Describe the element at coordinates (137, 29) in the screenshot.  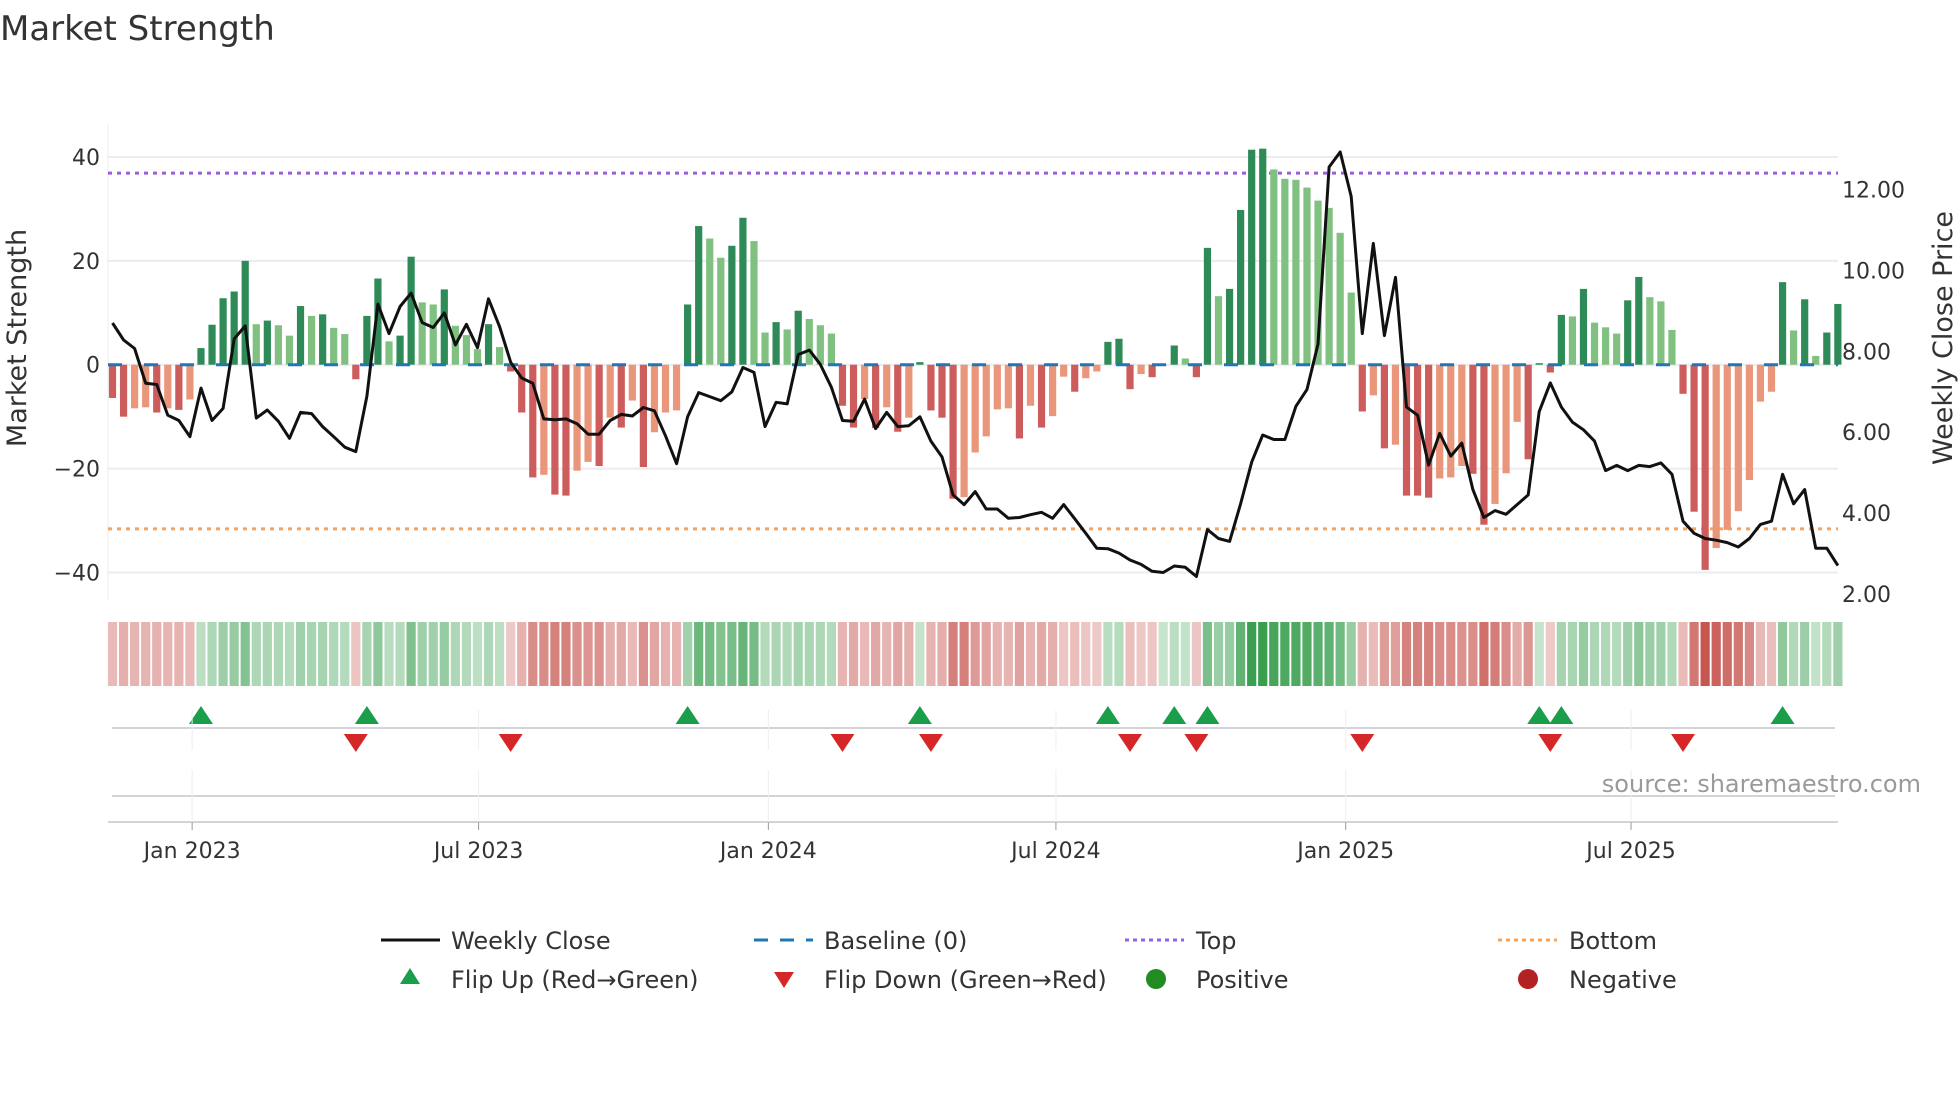
I see `chart-title: Market Strength` at that location.